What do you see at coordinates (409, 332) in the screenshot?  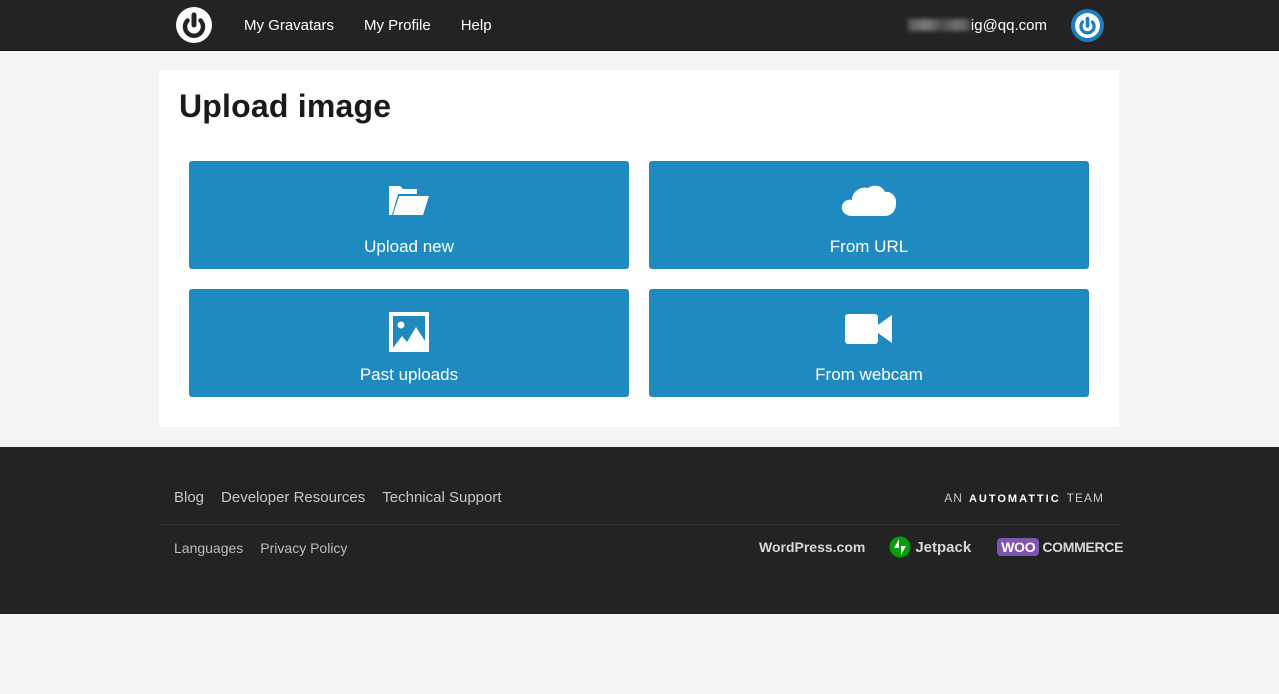 I see `image-icon` at bounding box center [409, 332].